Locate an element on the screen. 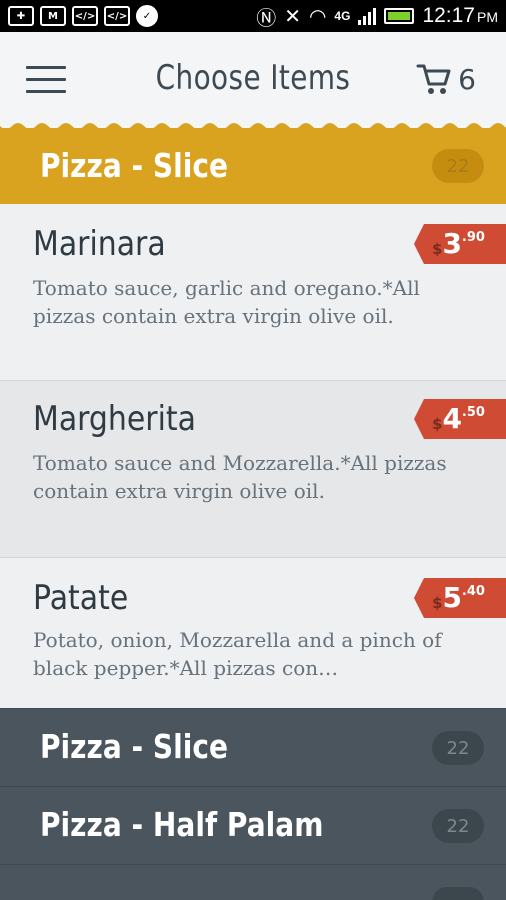 The height and width of the screenshot is (900, 506). price-tag: $ 5 .40 is located at coordinates (460, 598).